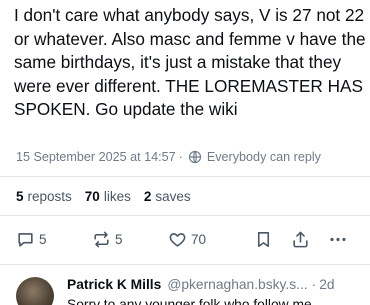  I want to click on avatar, so click(35, 291).